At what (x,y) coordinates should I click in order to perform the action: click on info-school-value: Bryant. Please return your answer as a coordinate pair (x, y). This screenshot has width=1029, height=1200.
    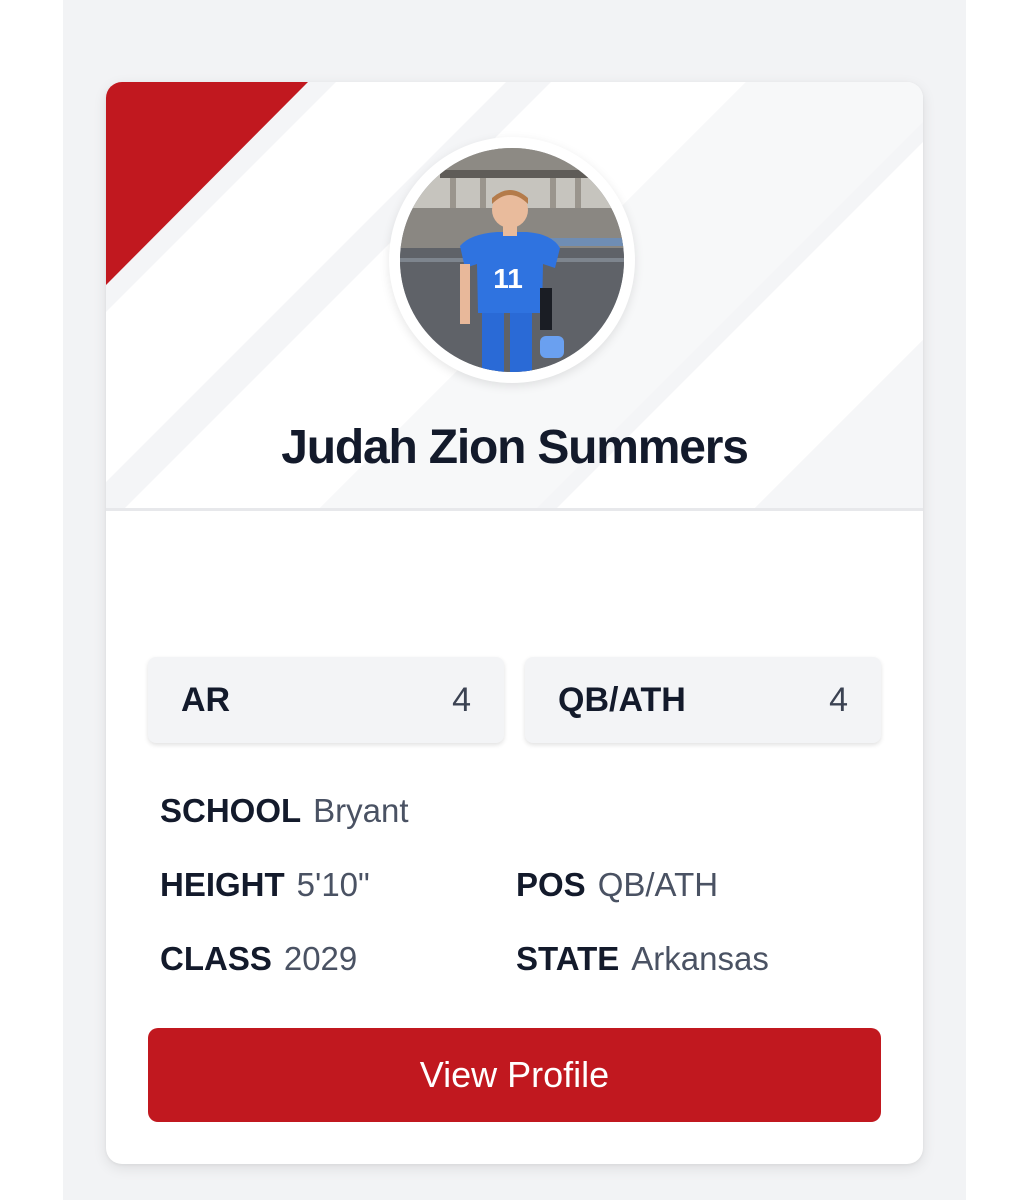
    Looking at the image, I should click on (361, 810).